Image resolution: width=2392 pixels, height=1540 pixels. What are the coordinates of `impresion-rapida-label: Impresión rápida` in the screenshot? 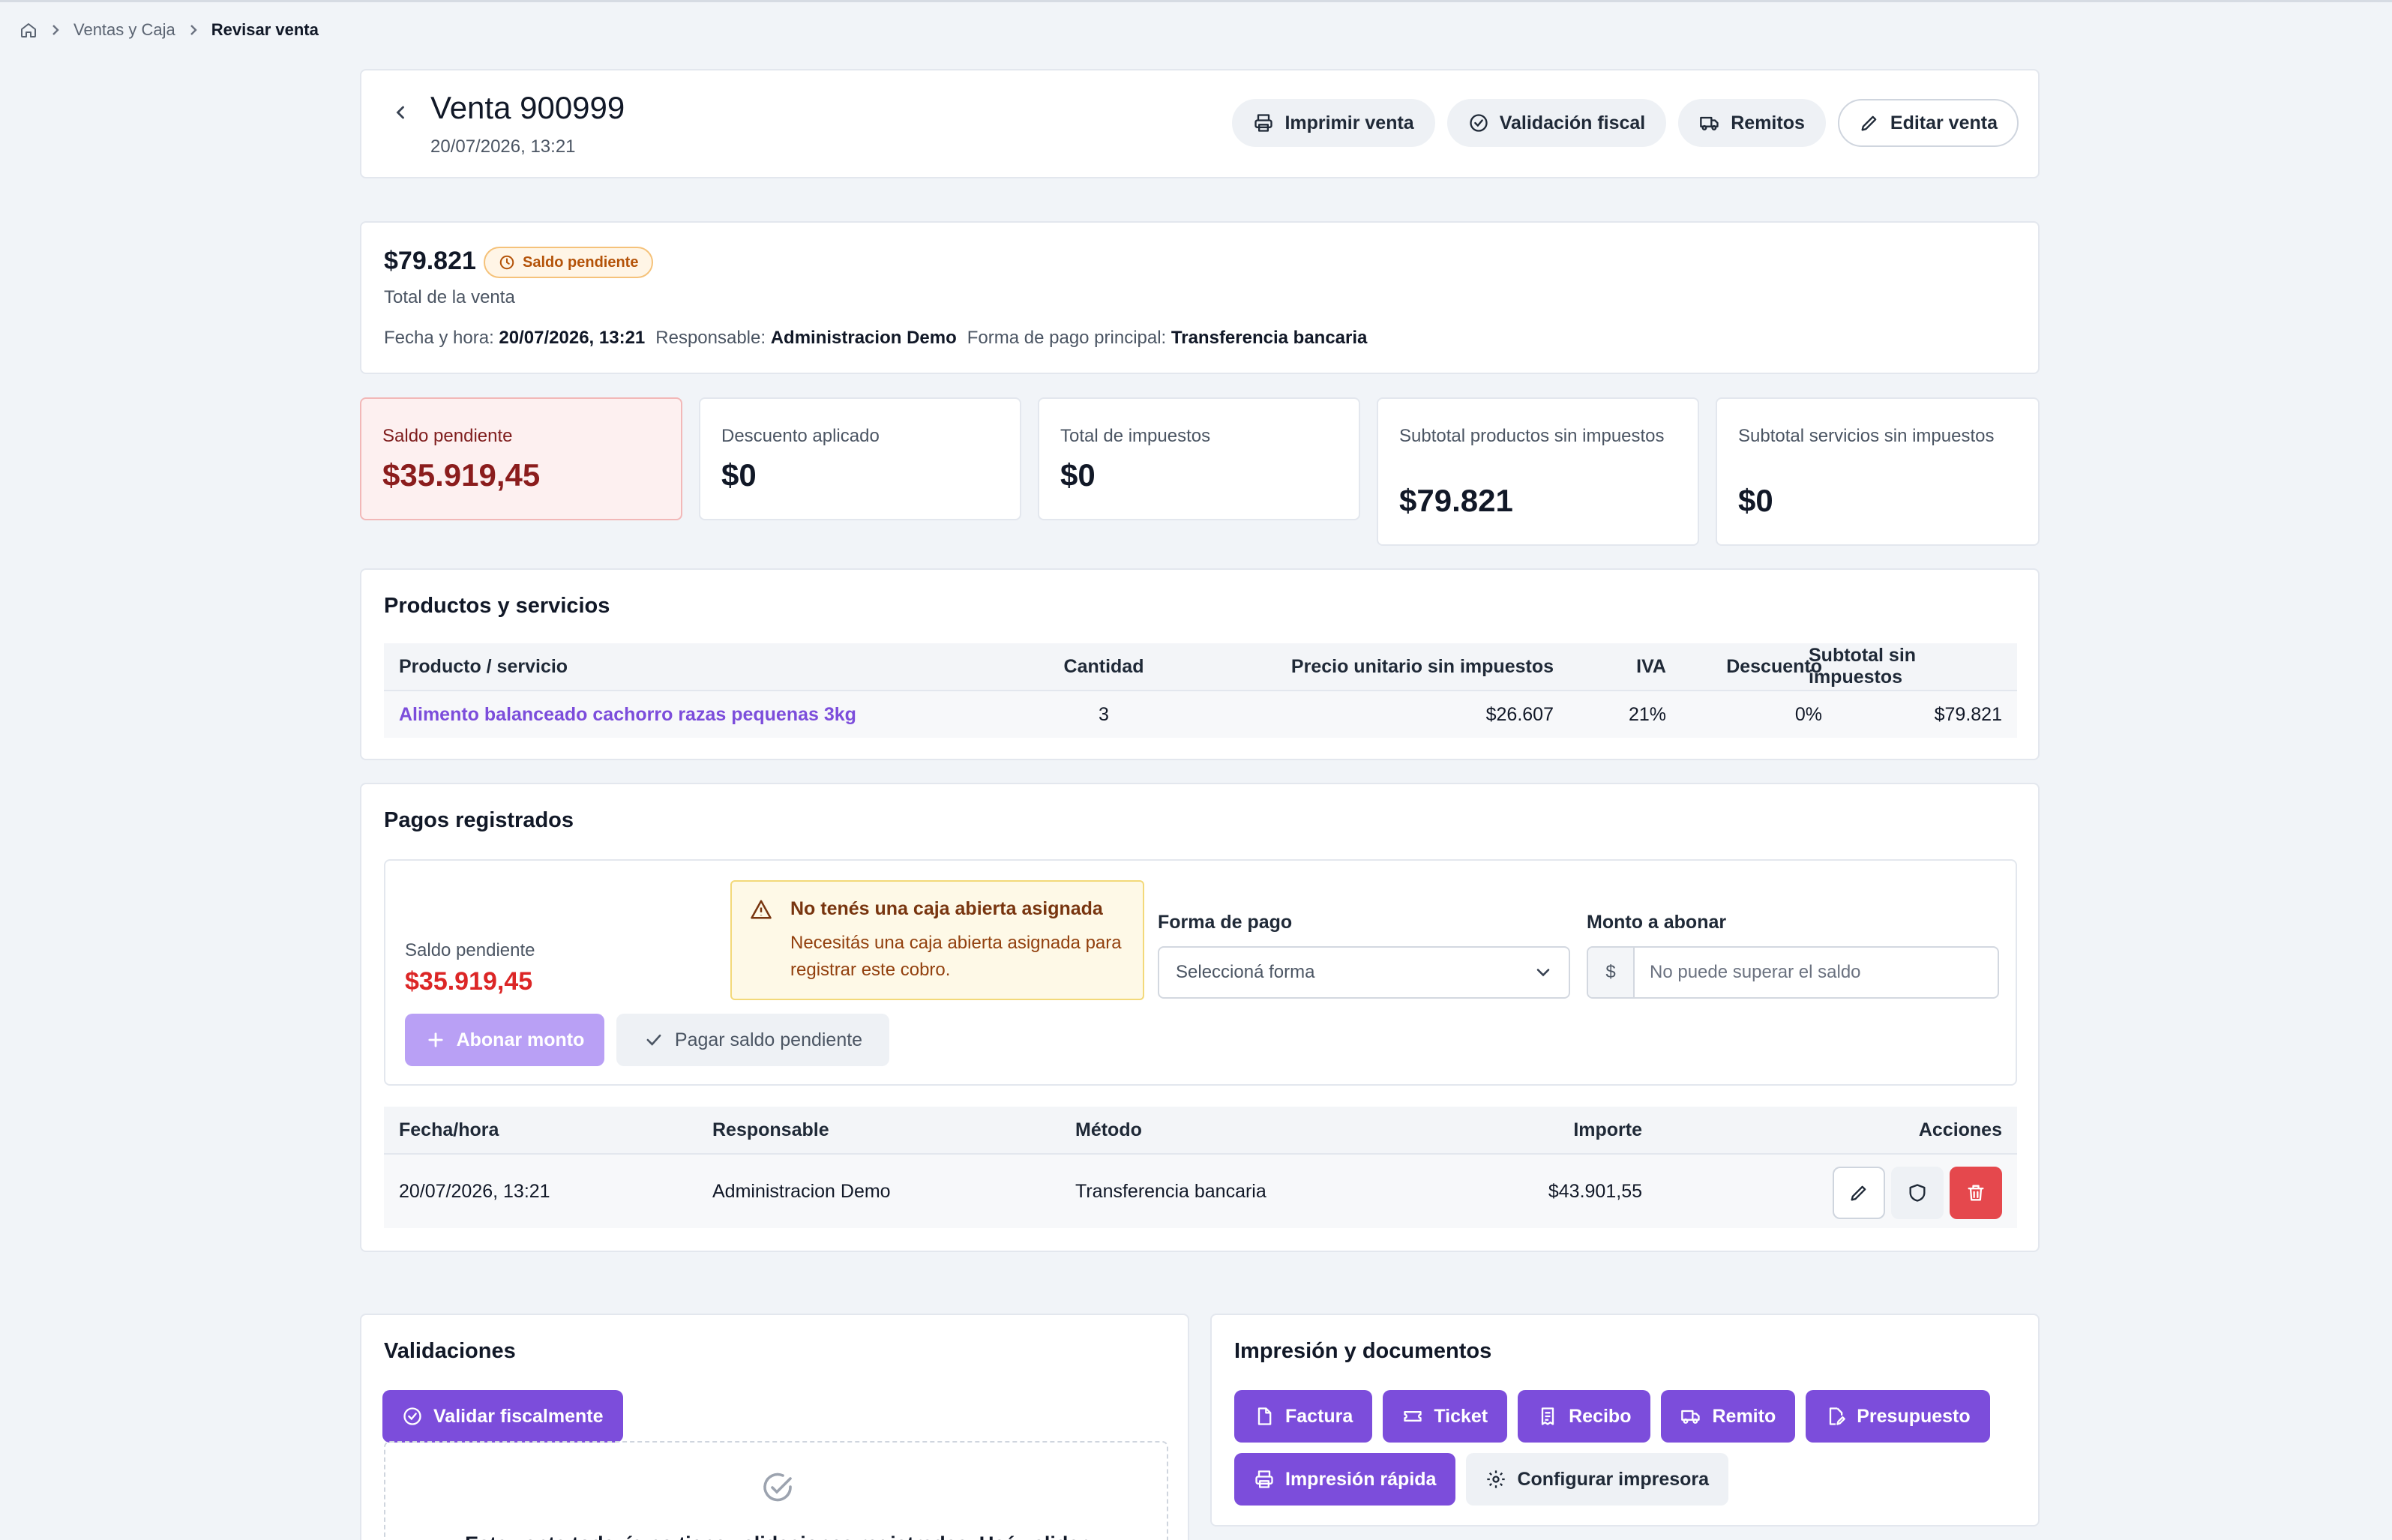 It's located at (1361, 1479).